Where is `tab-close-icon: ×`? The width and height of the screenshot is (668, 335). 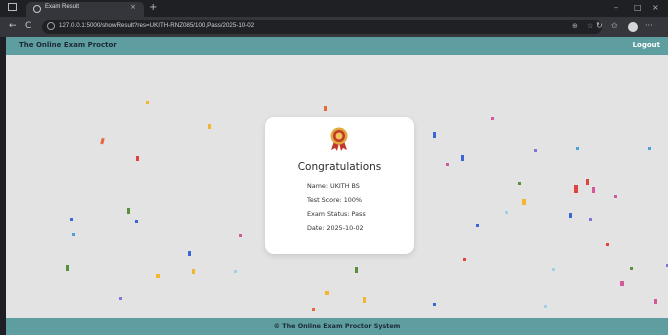
tab-close-icon: × is located at coordinates (133, 7).